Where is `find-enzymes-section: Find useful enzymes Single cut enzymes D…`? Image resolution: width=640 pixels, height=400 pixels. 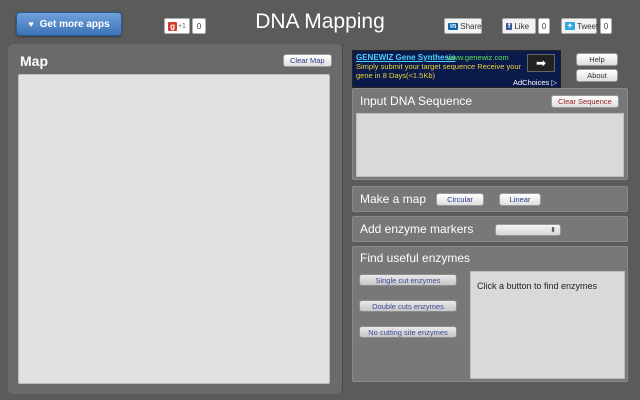 find-enzymes-section: Find useful enzymes Single cut enzymes D… is located at coordinates (490, 314).